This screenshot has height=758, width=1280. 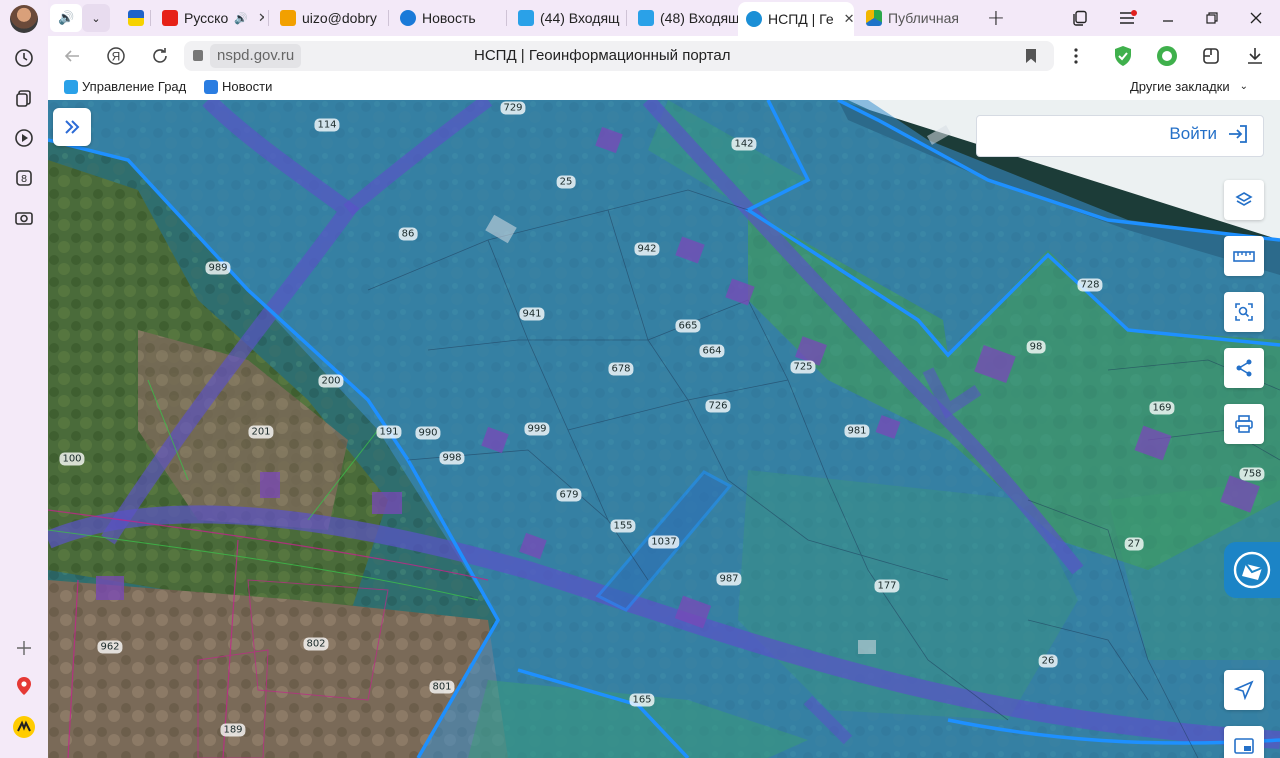 I want to click on bookmark-icon, so click(x=1031, y=56).